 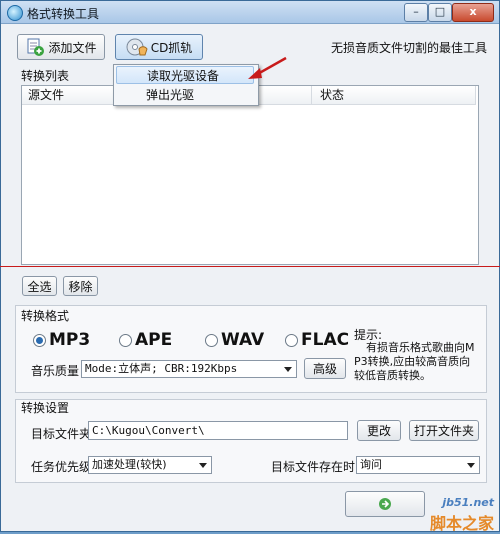 I want to click on window-title: 格式转换工具, so click(x=63, y=14).